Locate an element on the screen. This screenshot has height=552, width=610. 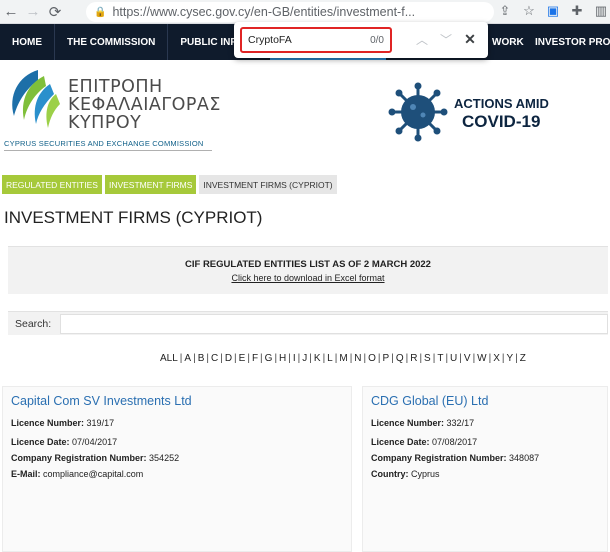
search-label: Search: is located at coordinates (33, 324).